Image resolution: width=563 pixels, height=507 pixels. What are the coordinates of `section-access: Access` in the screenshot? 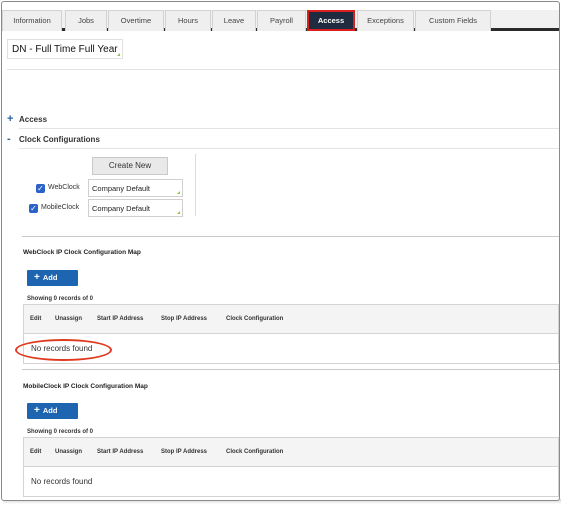 It's located at (33, 119).